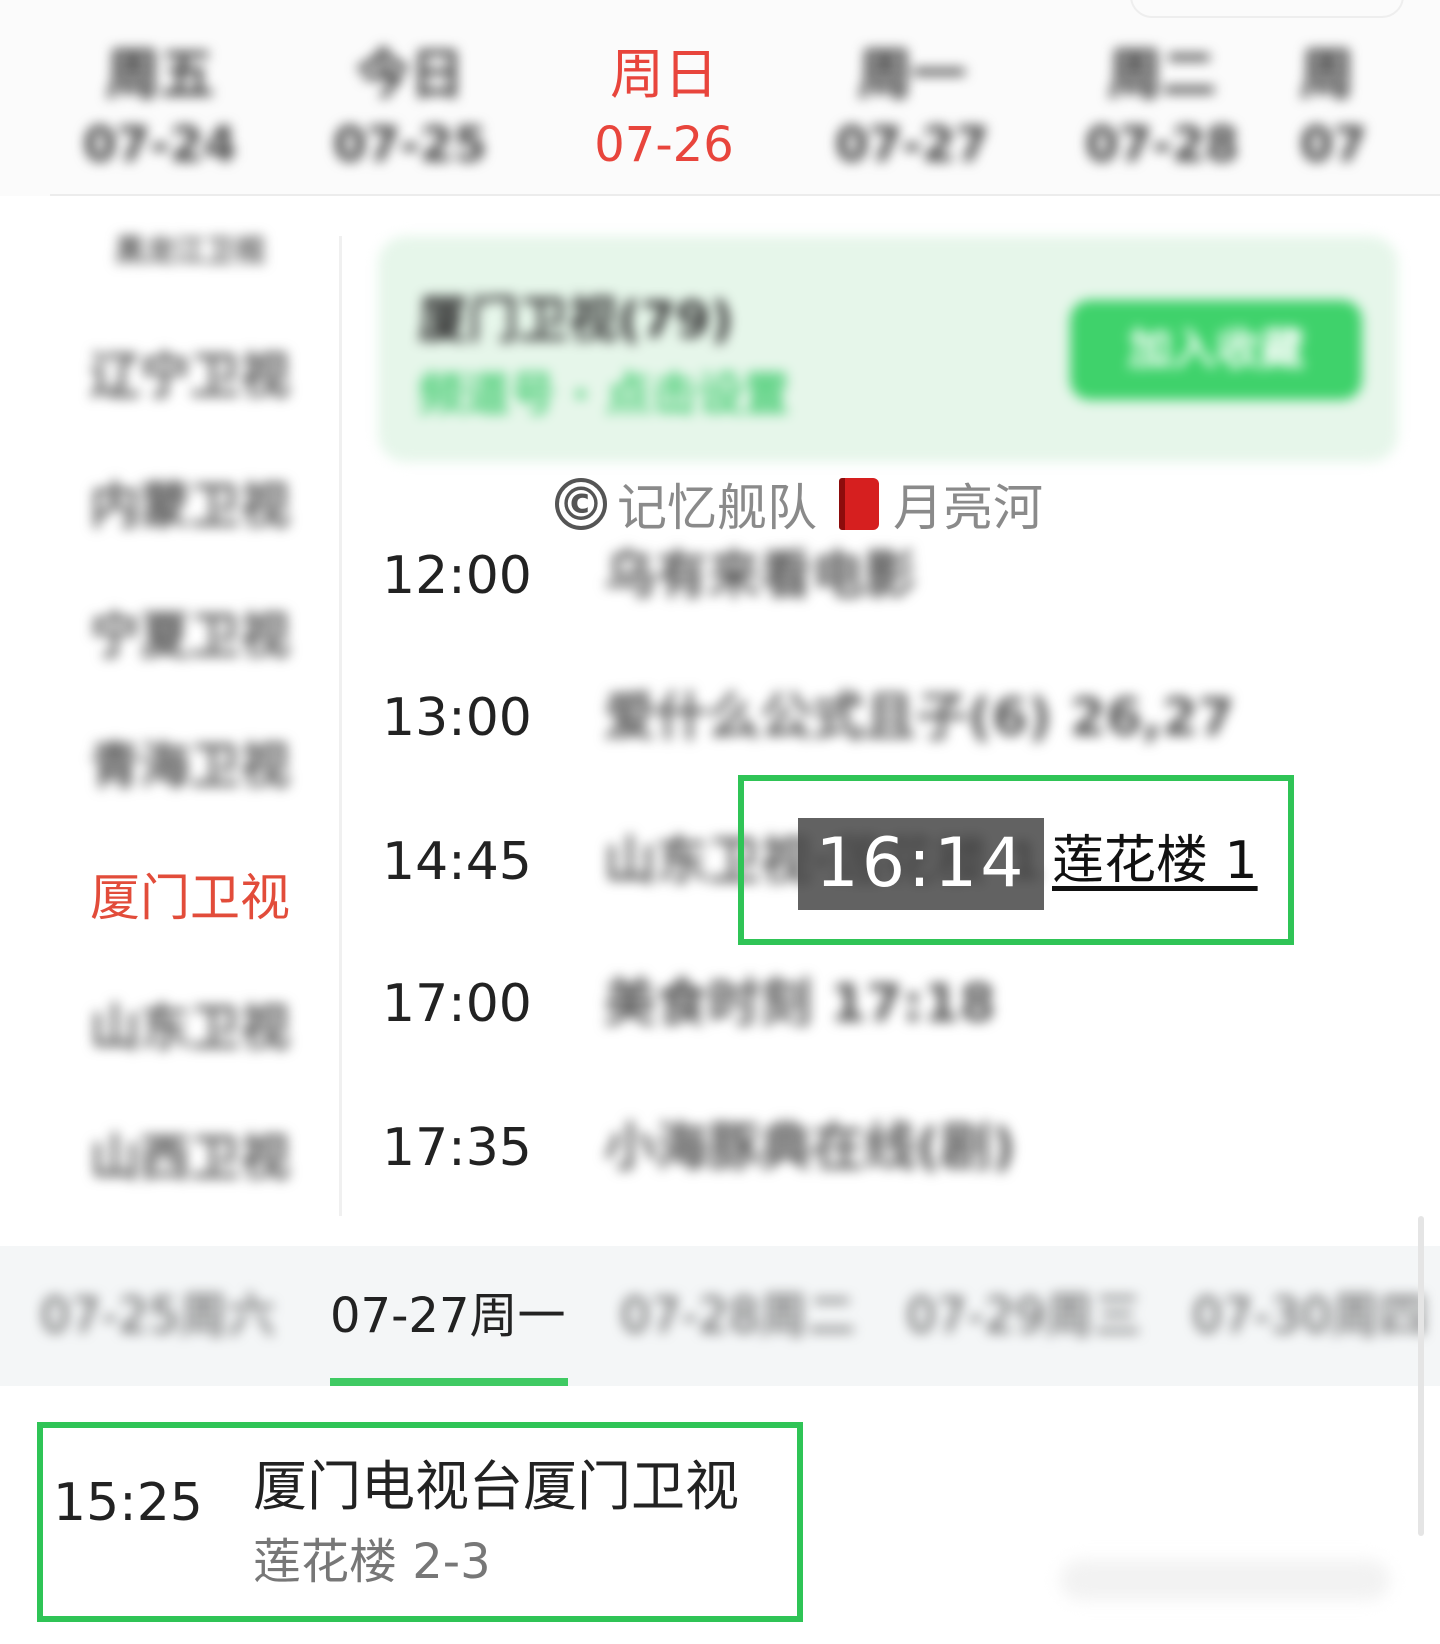  I want to click on top-pill, so click(1267, 9).